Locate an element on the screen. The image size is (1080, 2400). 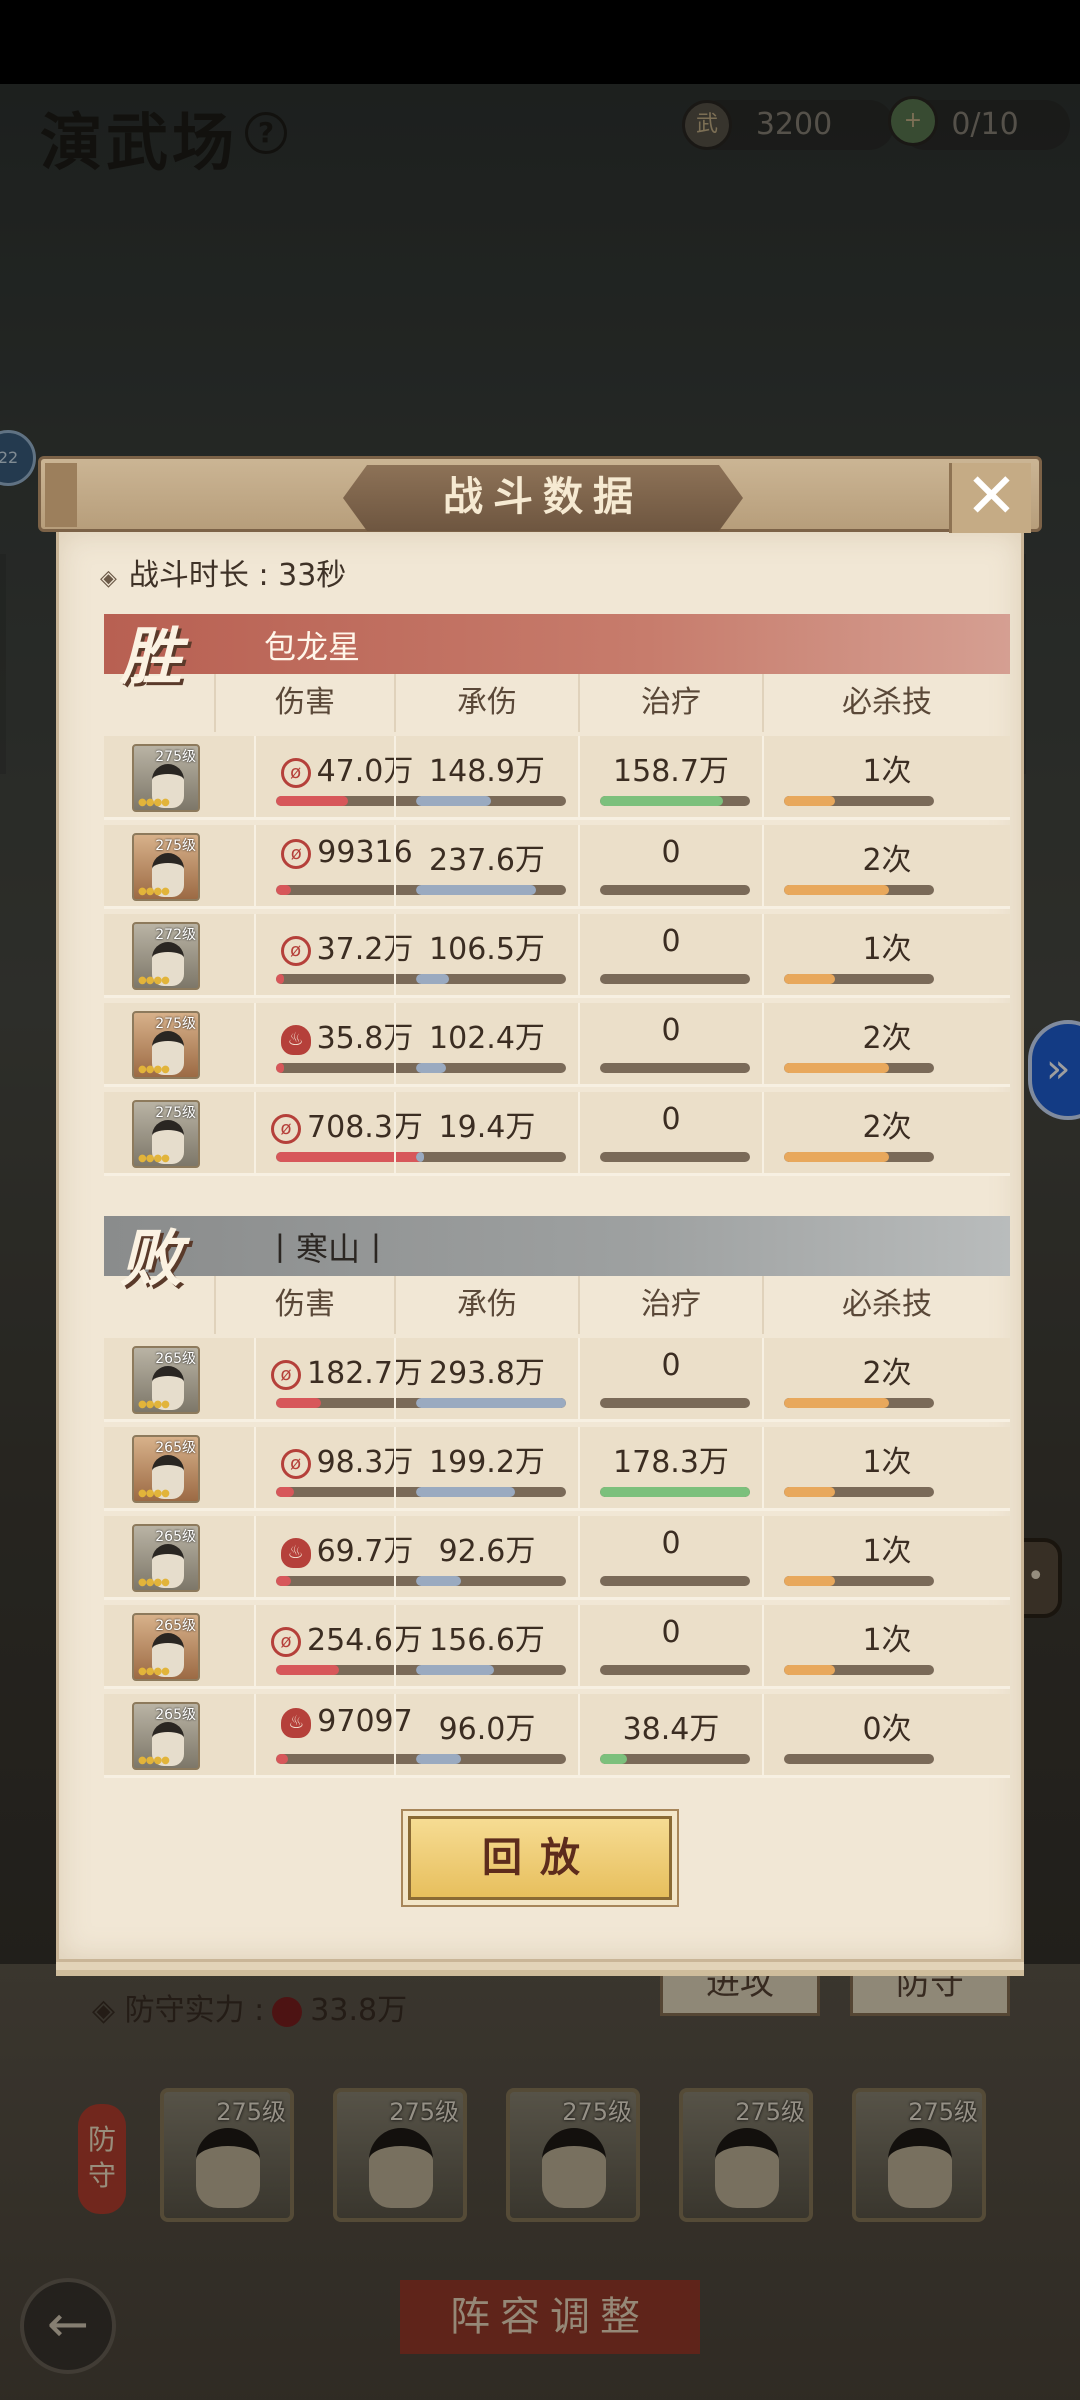
hero-level: 265级 is located at coordinates (175, 1537).